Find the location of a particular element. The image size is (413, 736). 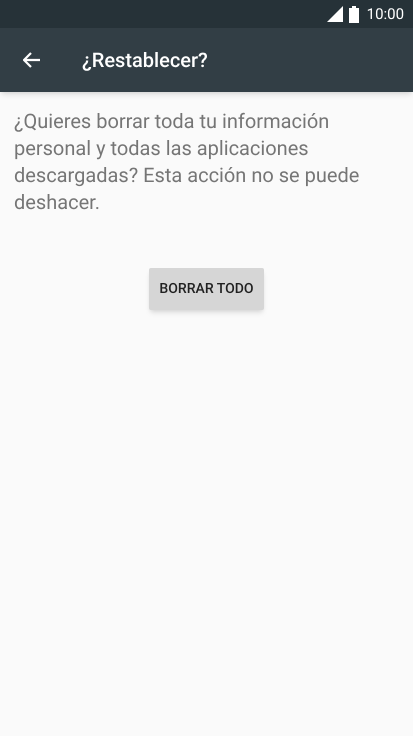

battery-icon is located at coordinates (353, 14).